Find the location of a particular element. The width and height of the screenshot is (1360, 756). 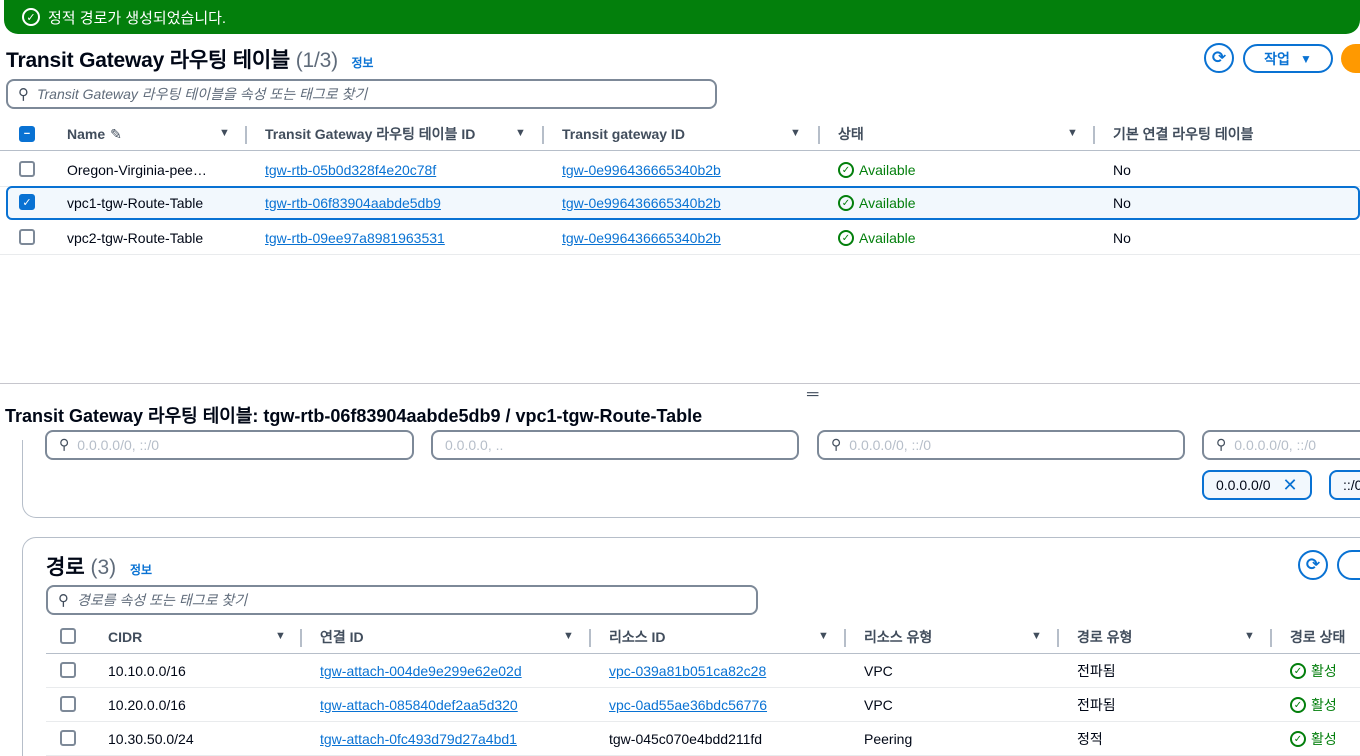

col-tgw-id-label: Transit gateway ID is located at coordinates (623, 134).